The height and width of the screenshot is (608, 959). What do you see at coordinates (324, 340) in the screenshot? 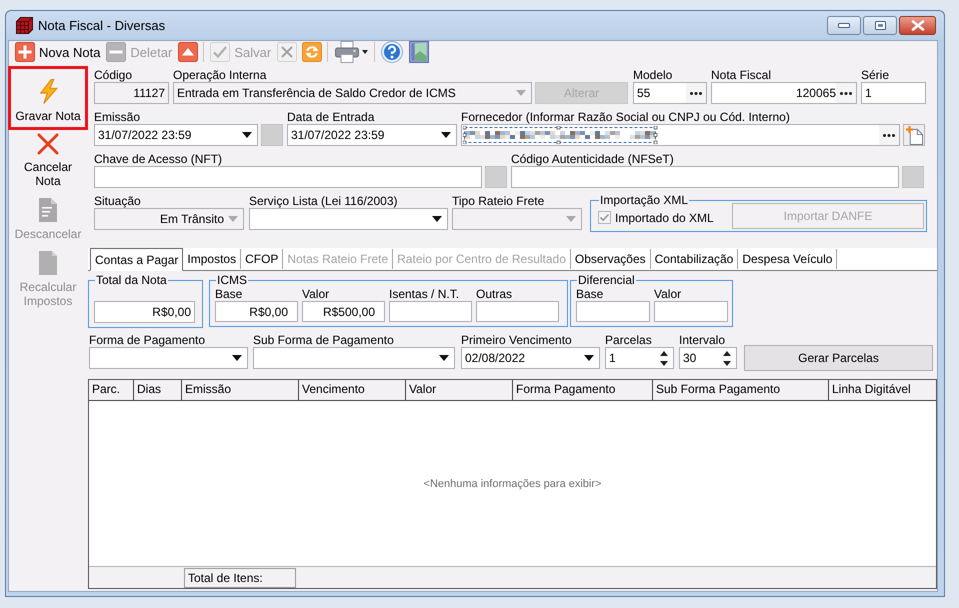
I see `field-label: Sub Forma de Pagamento` at bounding box center [324, 340].